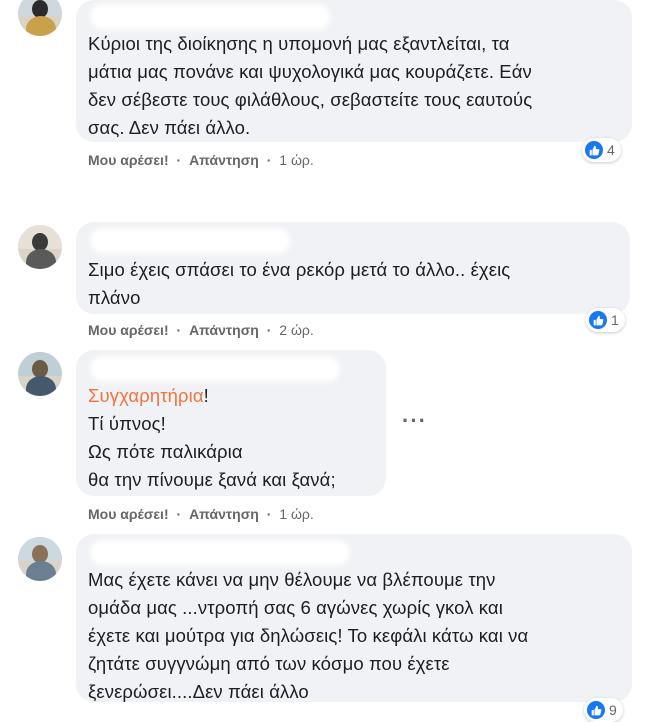  What do you see at coordinates (114, 297) in the screenshot?
I see `comment-text-line: πλάνο` at bounding box center [114, 297].